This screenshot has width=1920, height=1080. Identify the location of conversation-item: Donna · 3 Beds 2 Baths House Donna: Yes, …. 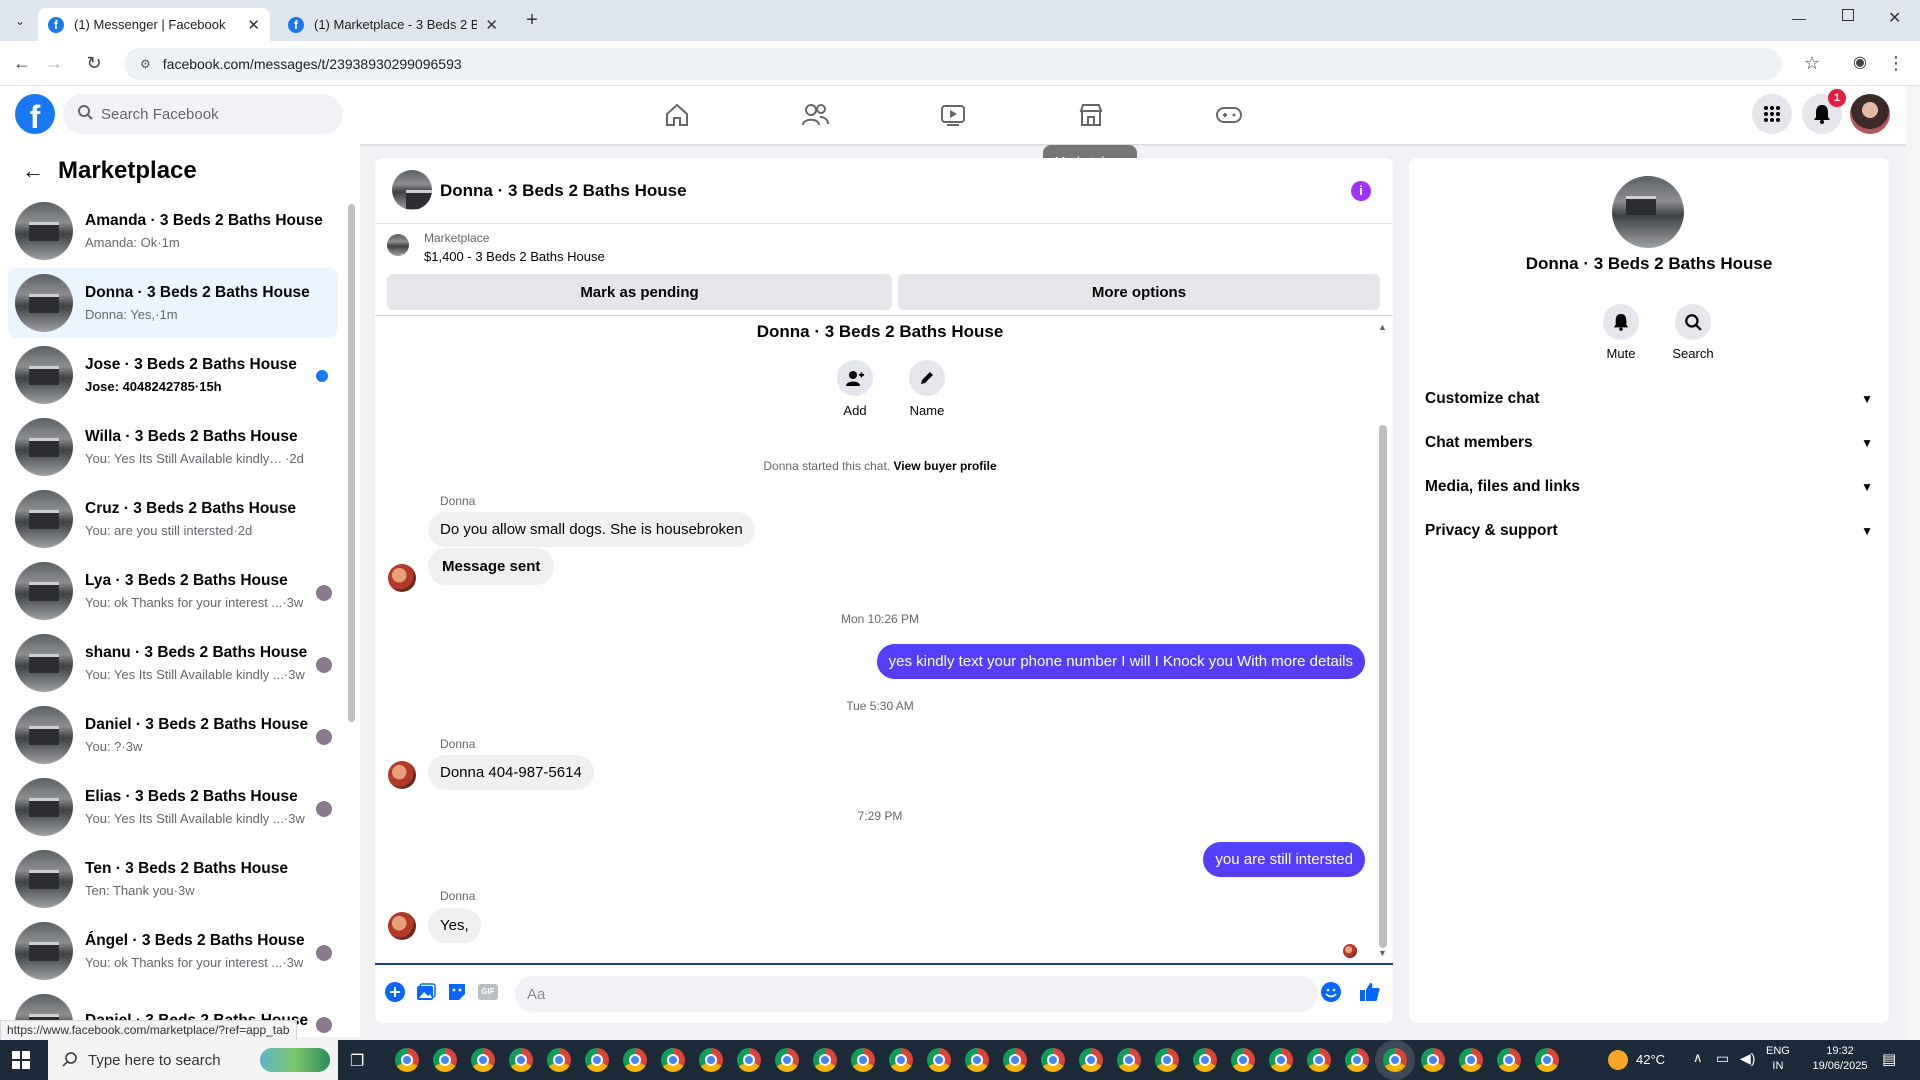
(173, 303).